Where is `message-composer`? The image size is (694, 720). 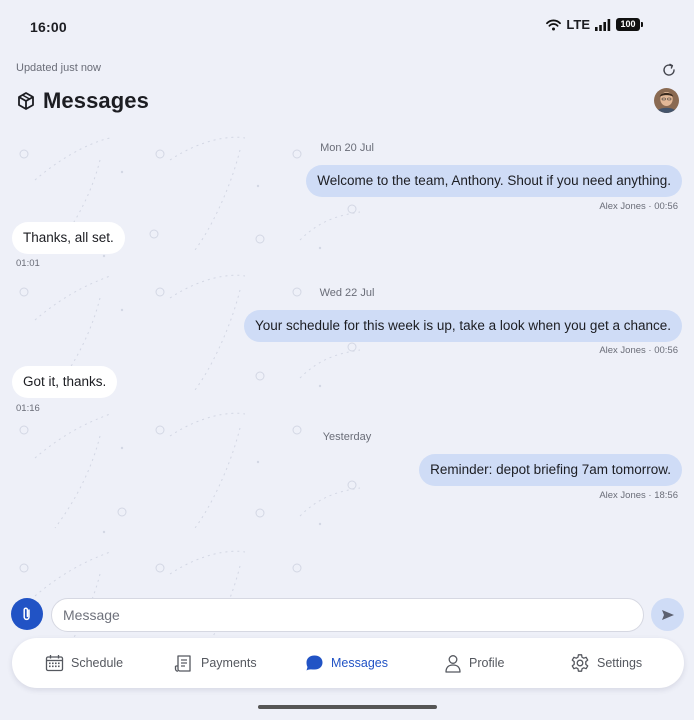
message-composer is located at coordinates (347, 616).